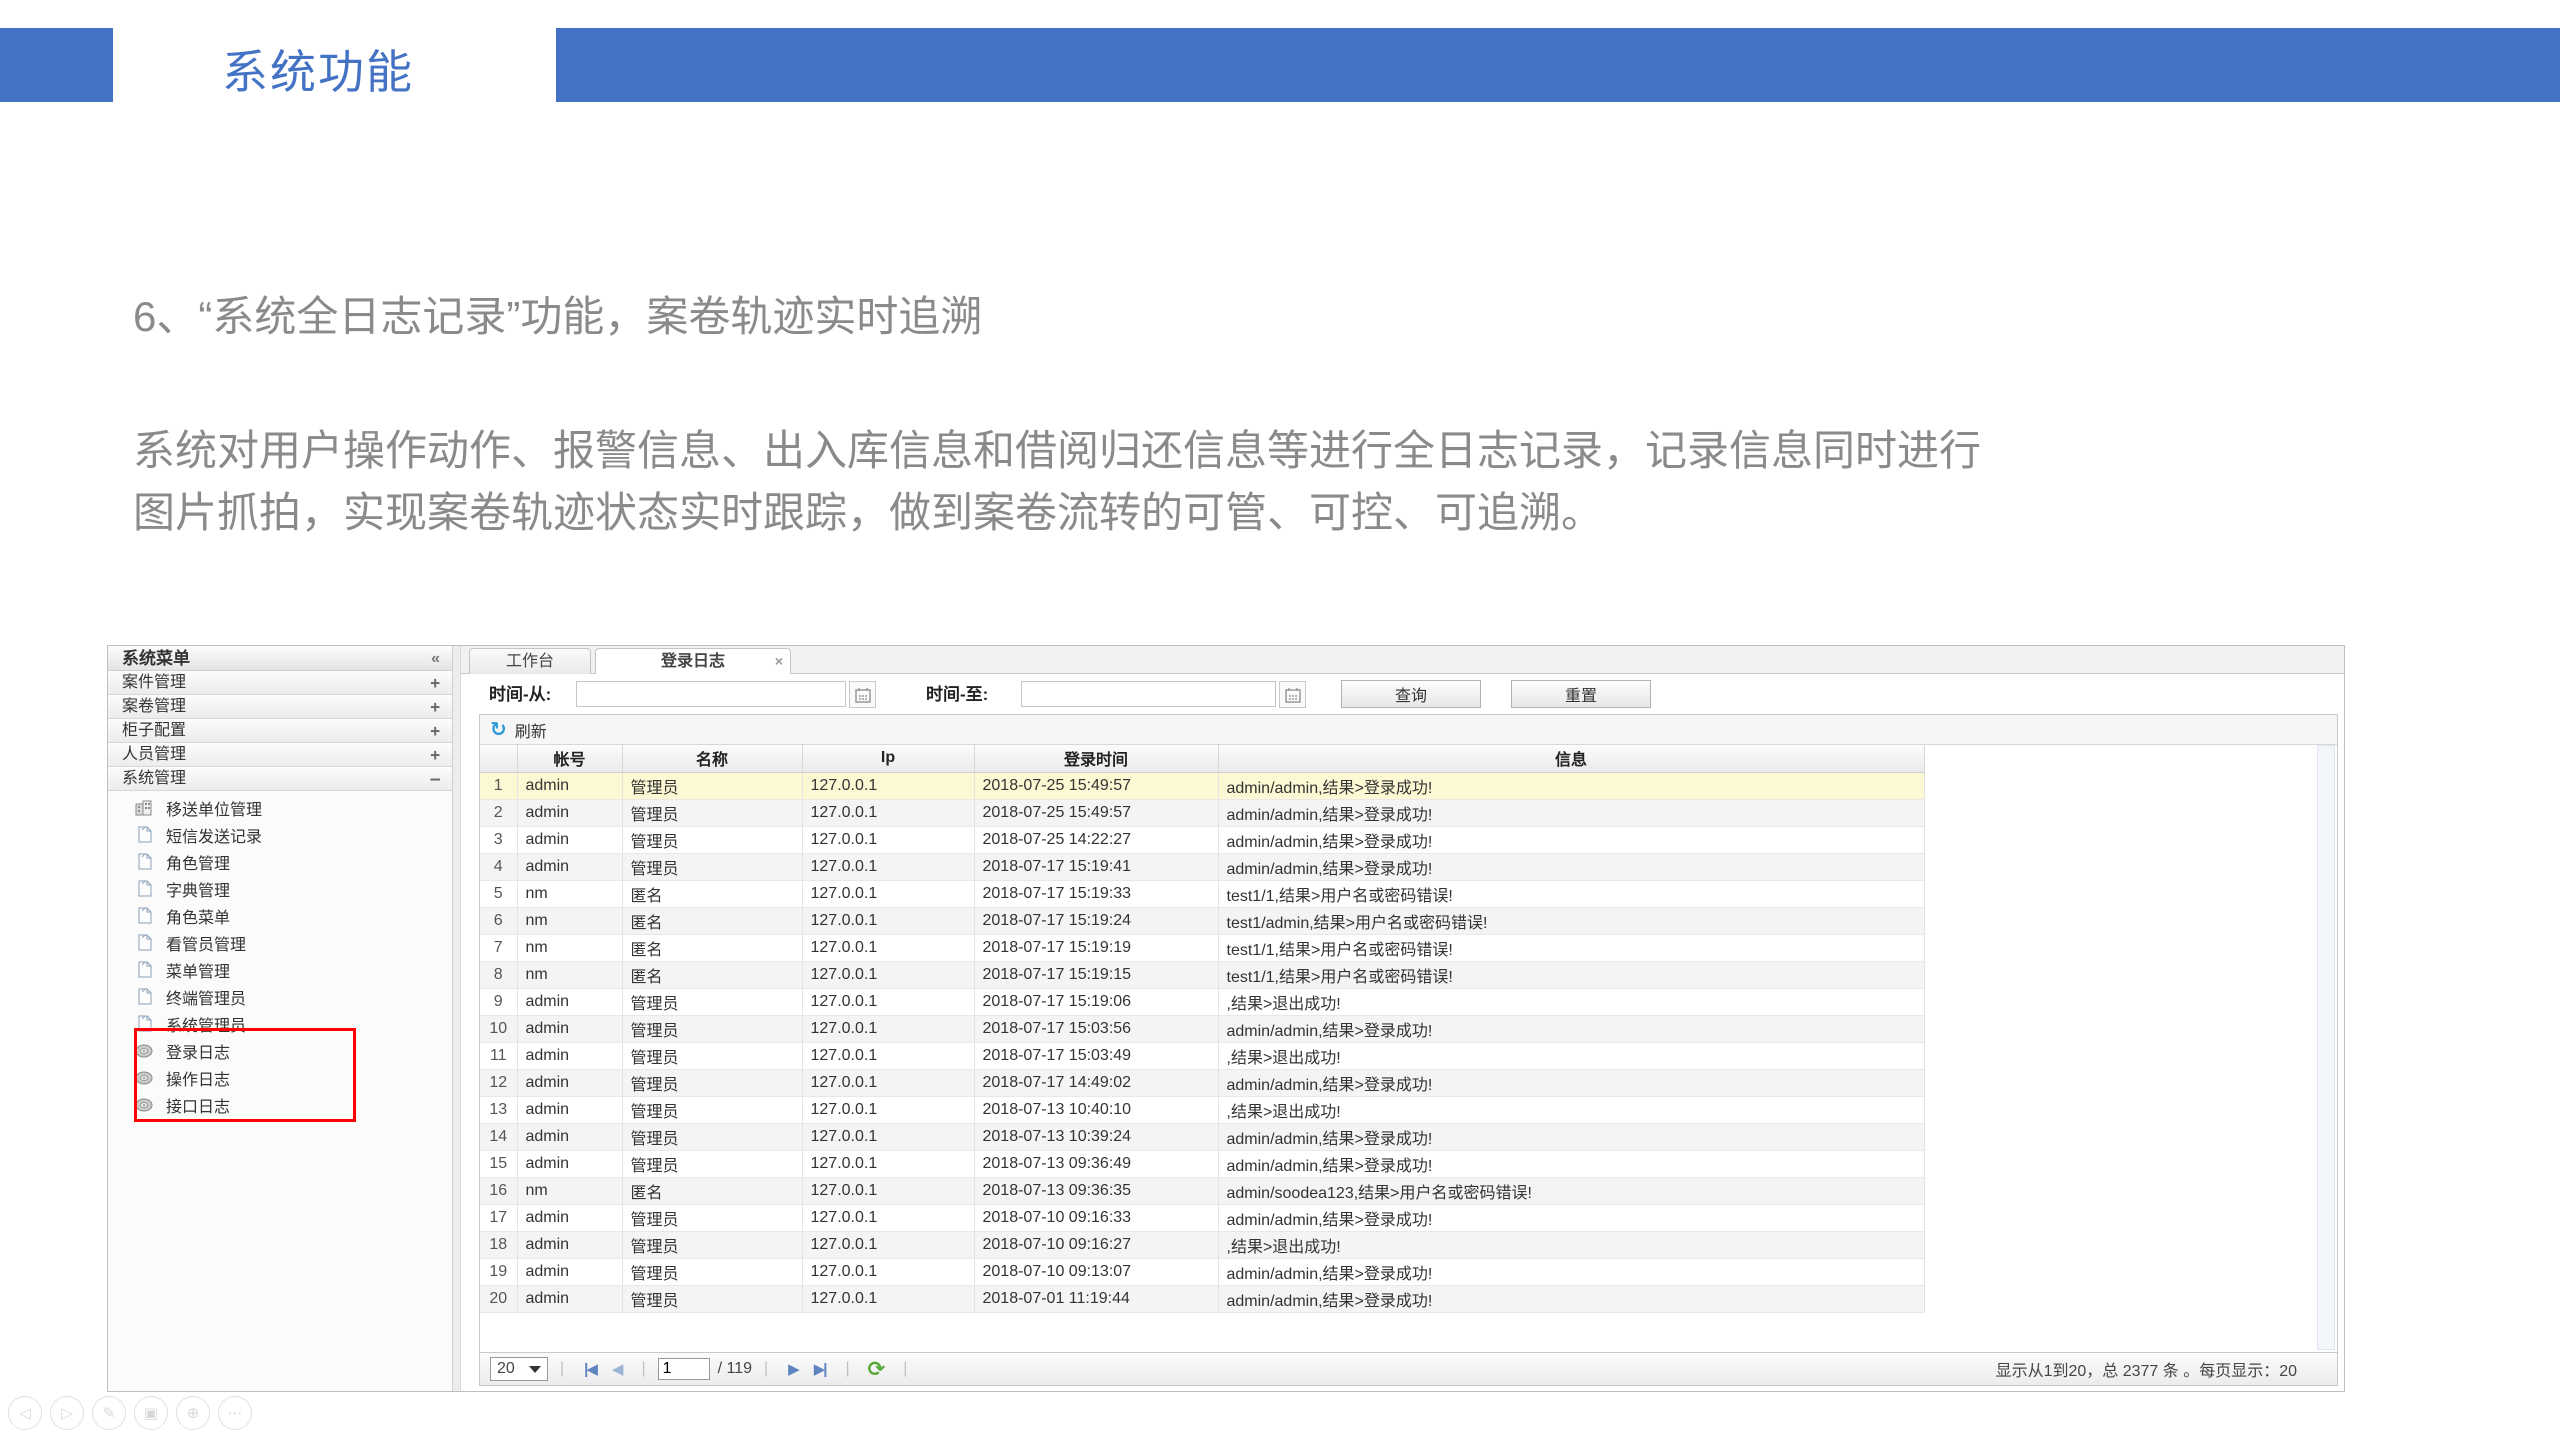 The width and height of the screenshot is (2560, 1440). I want to click on reset-button: 重置, so click(1581, 694).